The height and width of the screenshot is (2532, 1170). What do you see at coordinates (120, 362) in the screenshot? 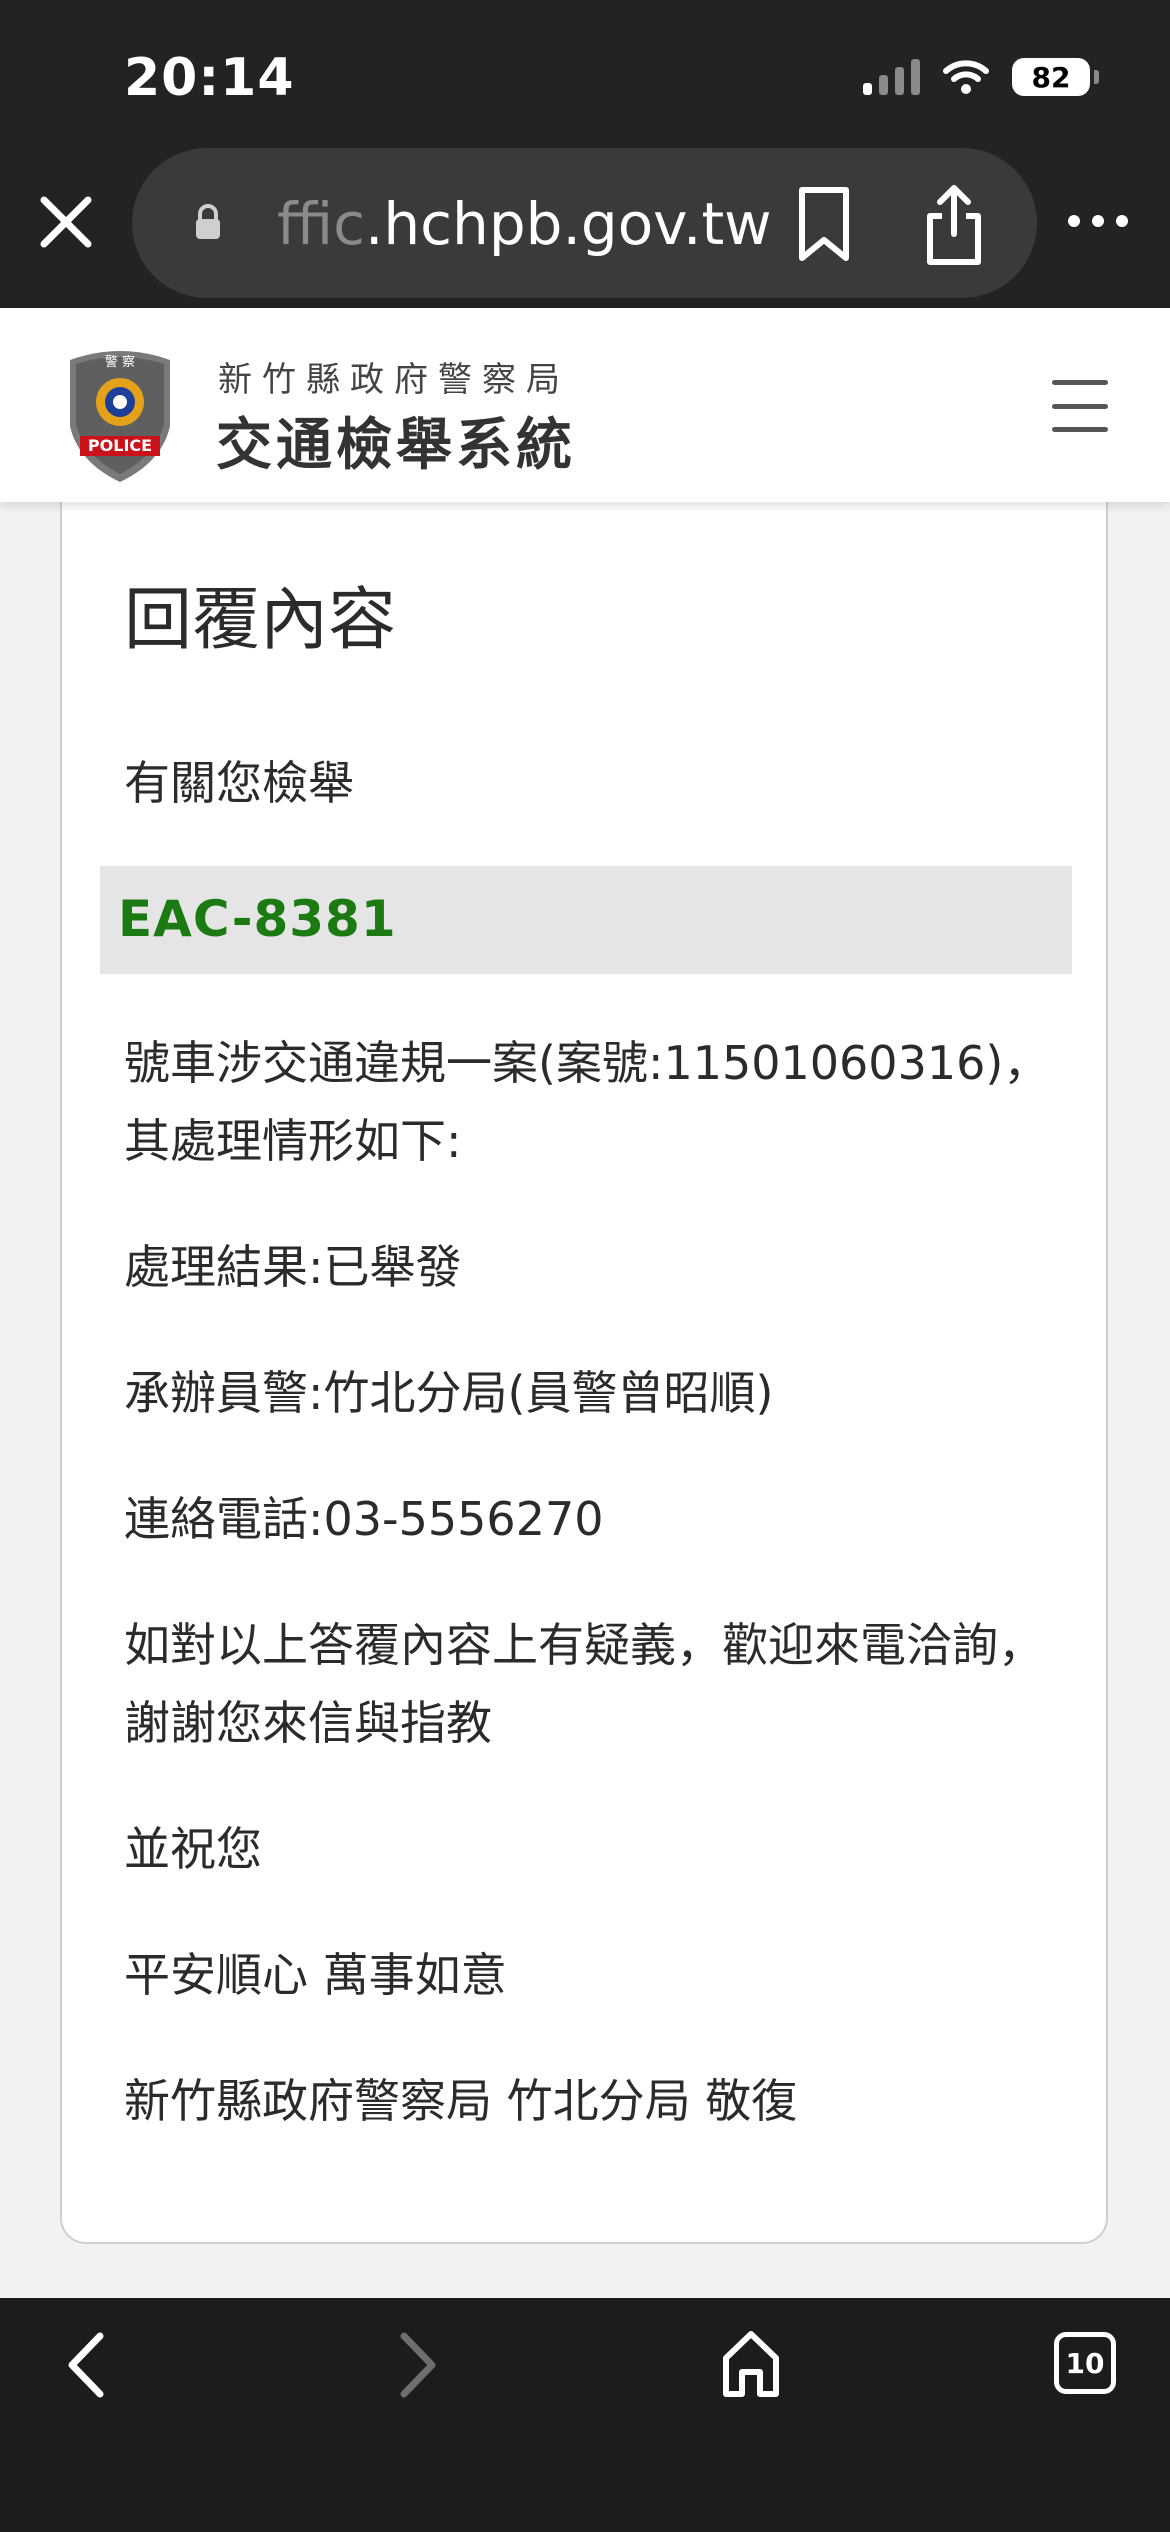
I see `logo-top-text: 警 察` at bounding box center [120, 362].